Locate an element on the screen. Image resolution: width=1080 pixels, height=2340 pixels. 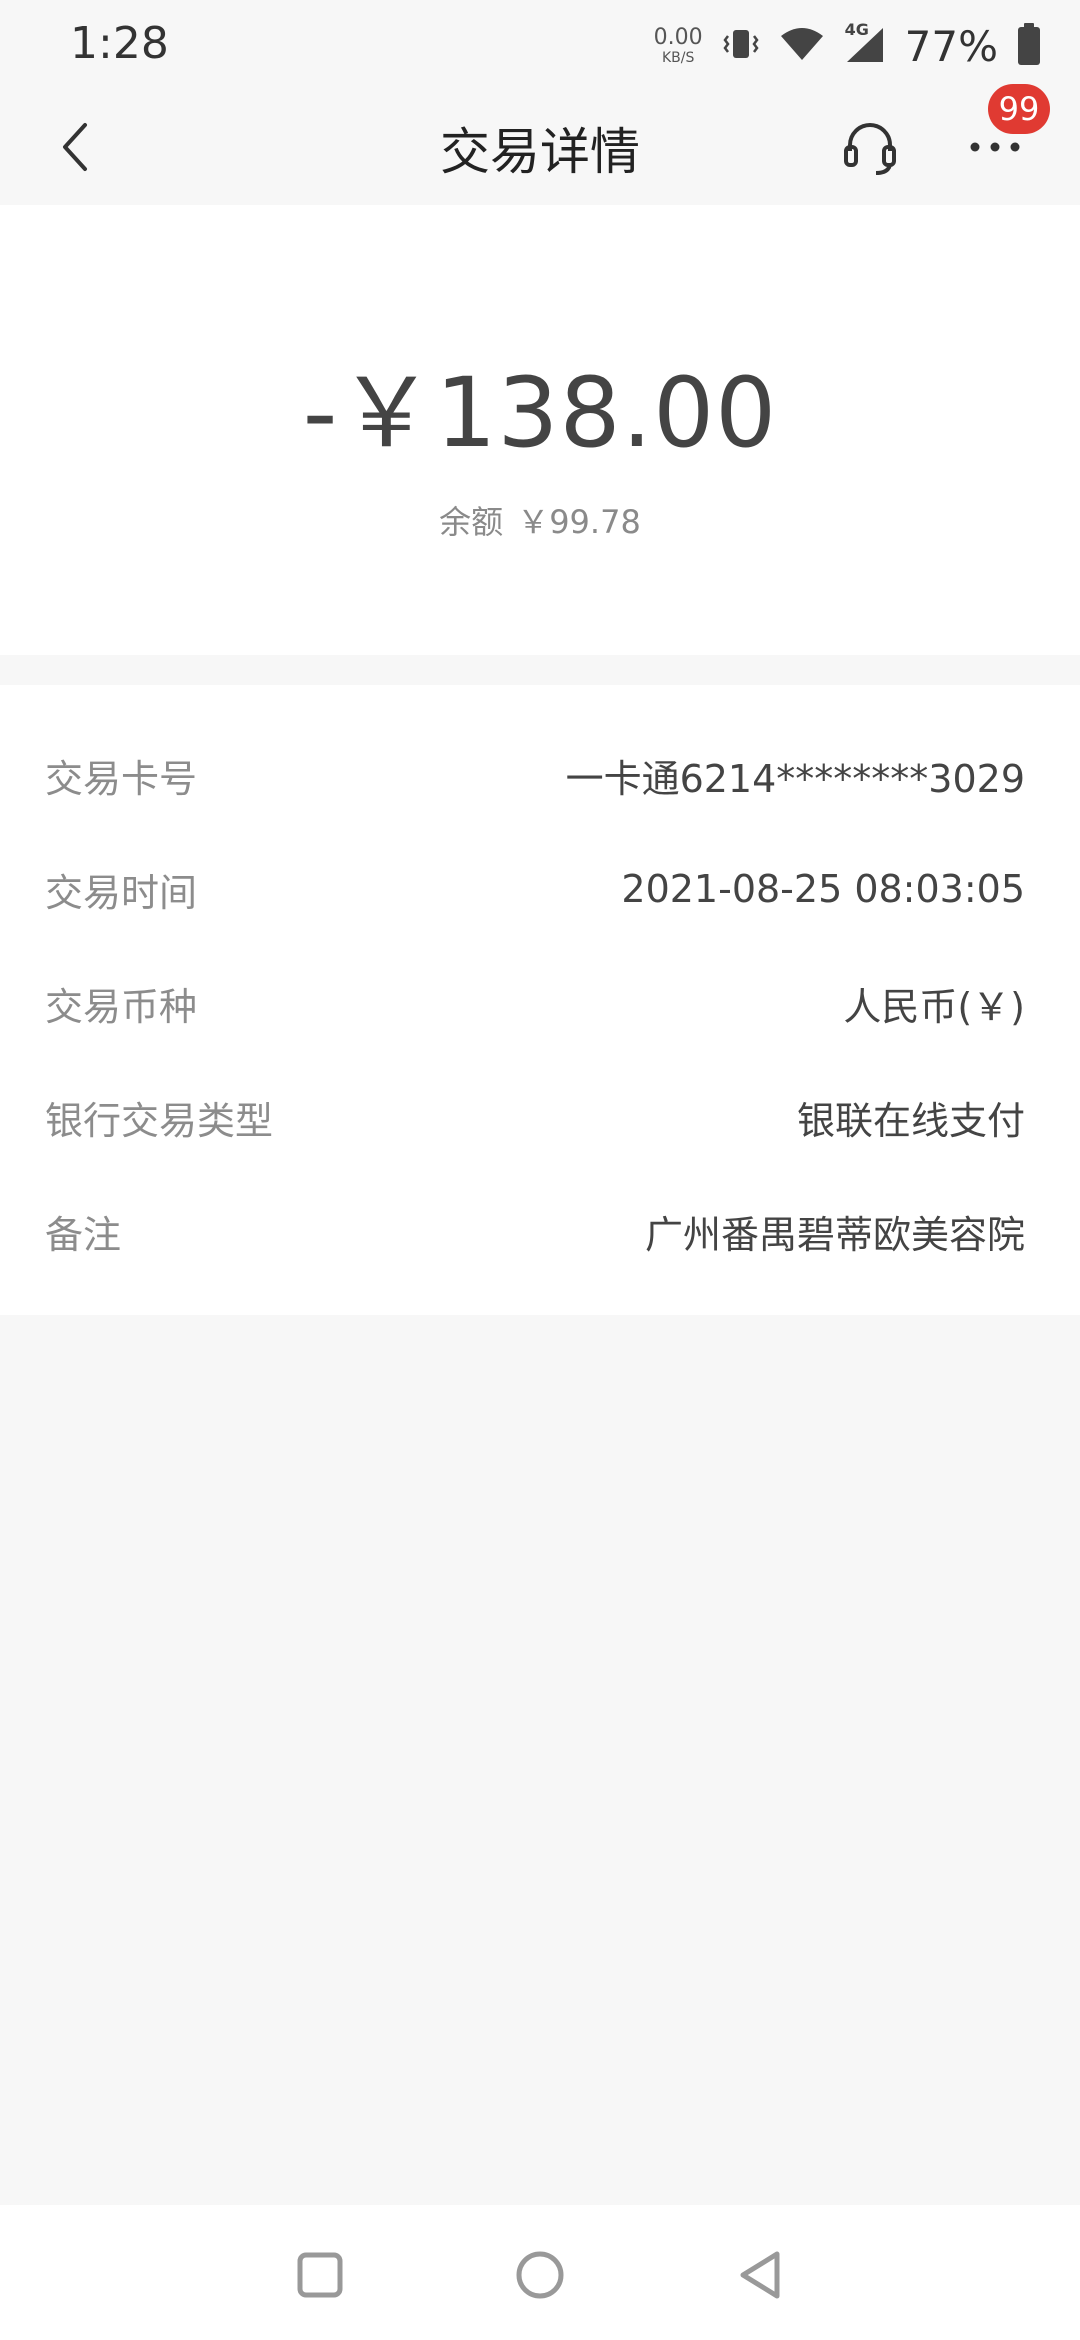
page-title: 交易详情 is located at coordinates (540, 152).